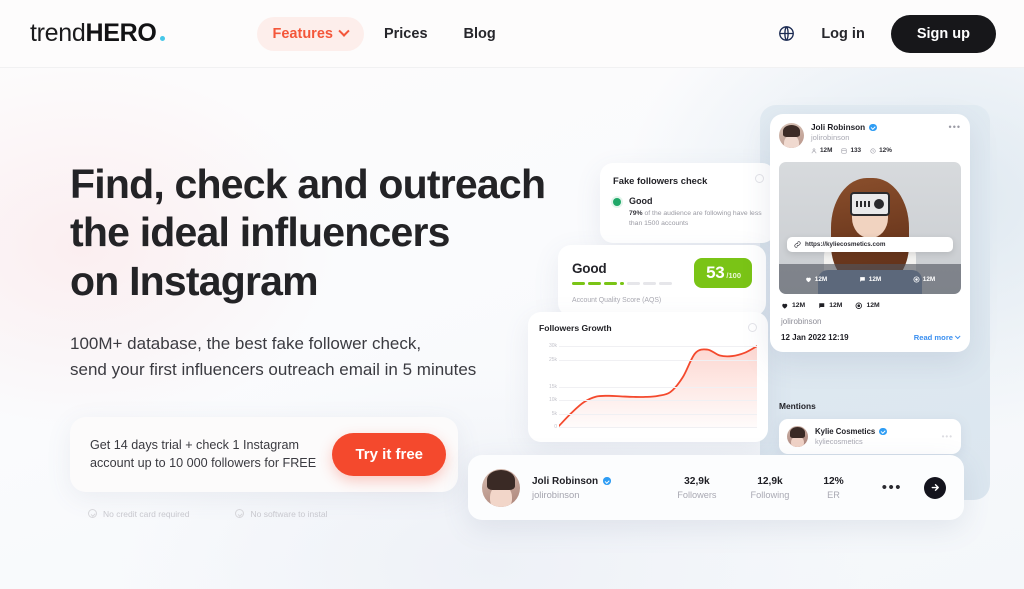  I want to click on logo: trend HERO, so click(97, 33).